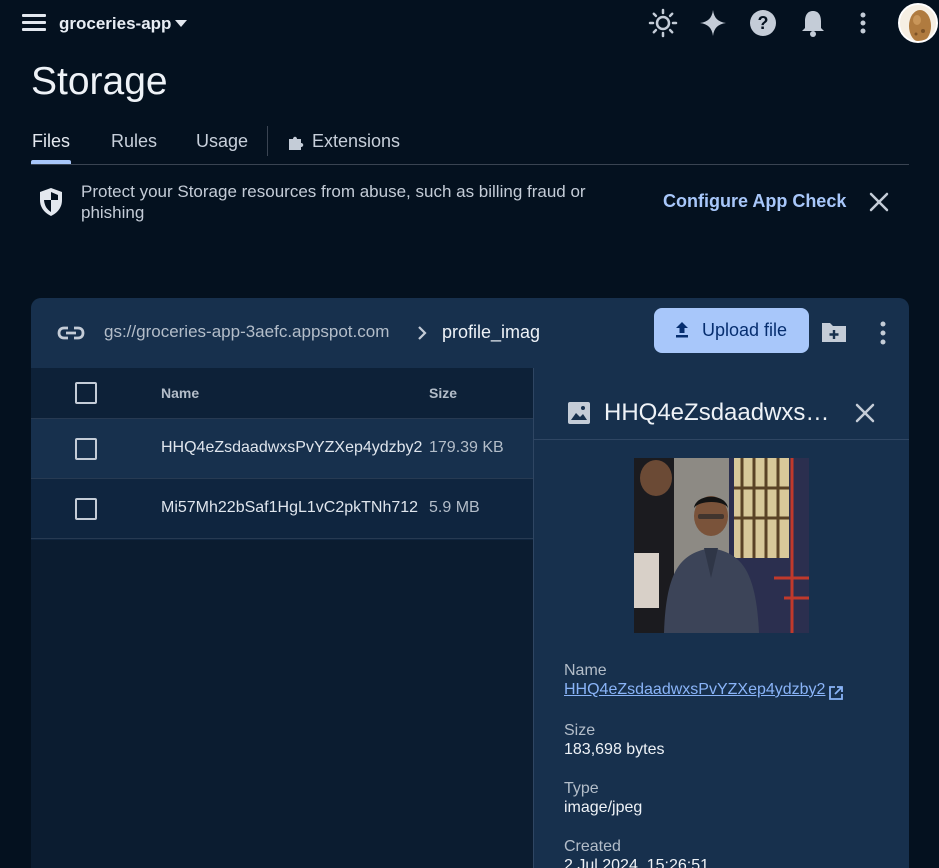  Describe the element at coordinates (292, 508) in the screenshot. I see `file-name: Mi57Mh22bSaf1HgL1vC2pkTNh712` at that location.